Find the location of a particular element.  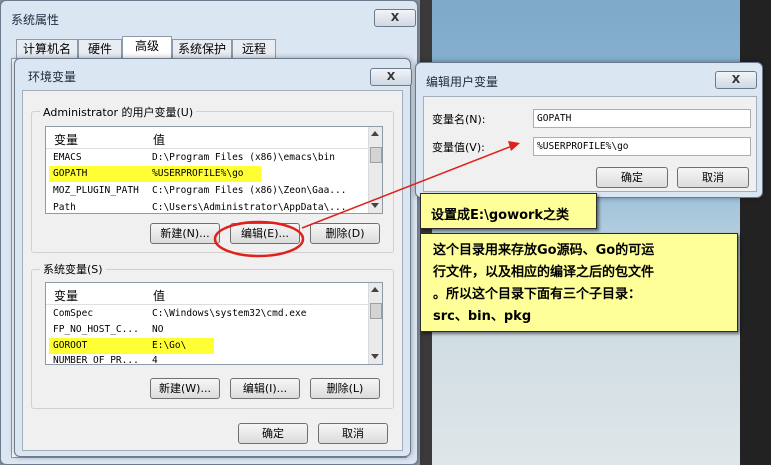

note-line: 行文件，以及相应的编译之后的包文件 is located at coordinates (544, 272).